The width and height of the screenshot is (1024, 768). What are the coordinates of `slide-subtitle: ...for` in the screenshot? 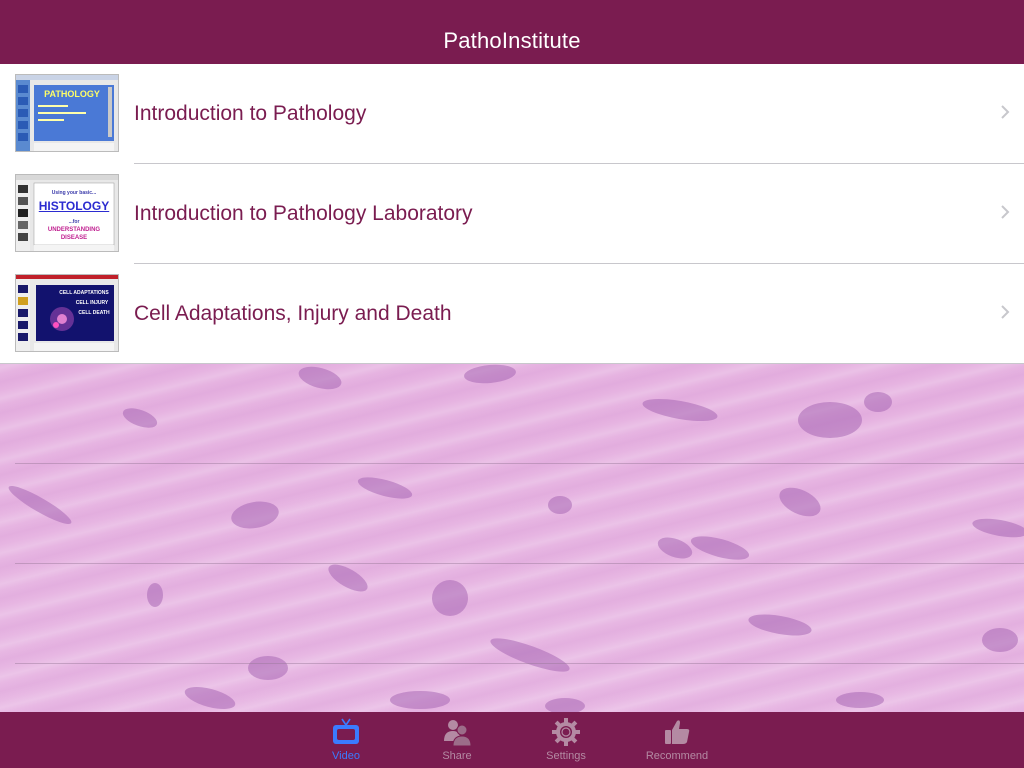 It's located at (74, 222).